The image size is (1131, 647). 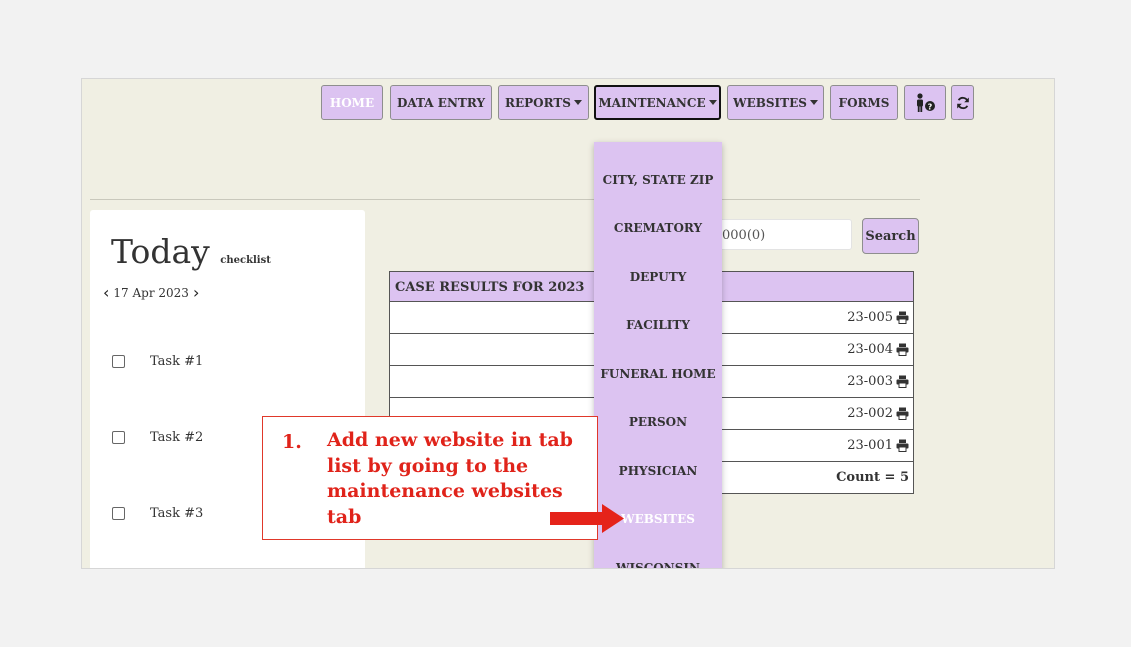 I want to click on nav-home-button: HOME, so click(x=352, y=102).